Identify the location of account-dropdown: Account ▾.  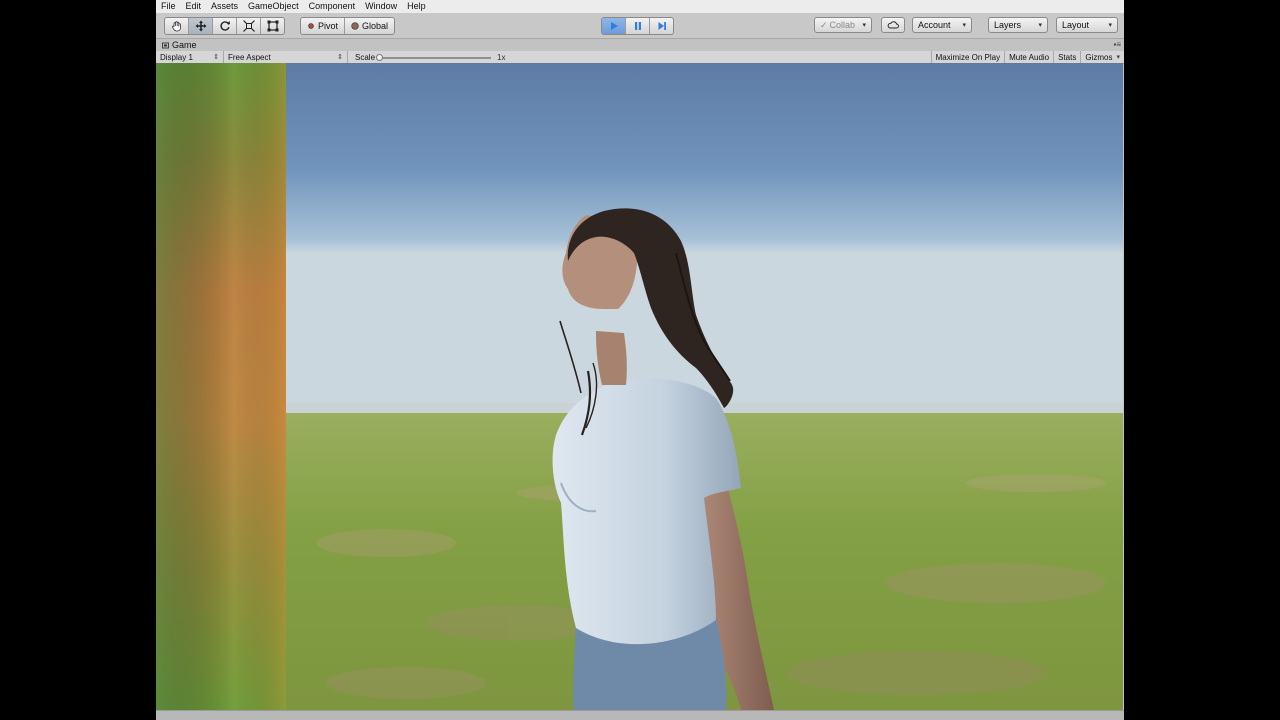
(942, 25).